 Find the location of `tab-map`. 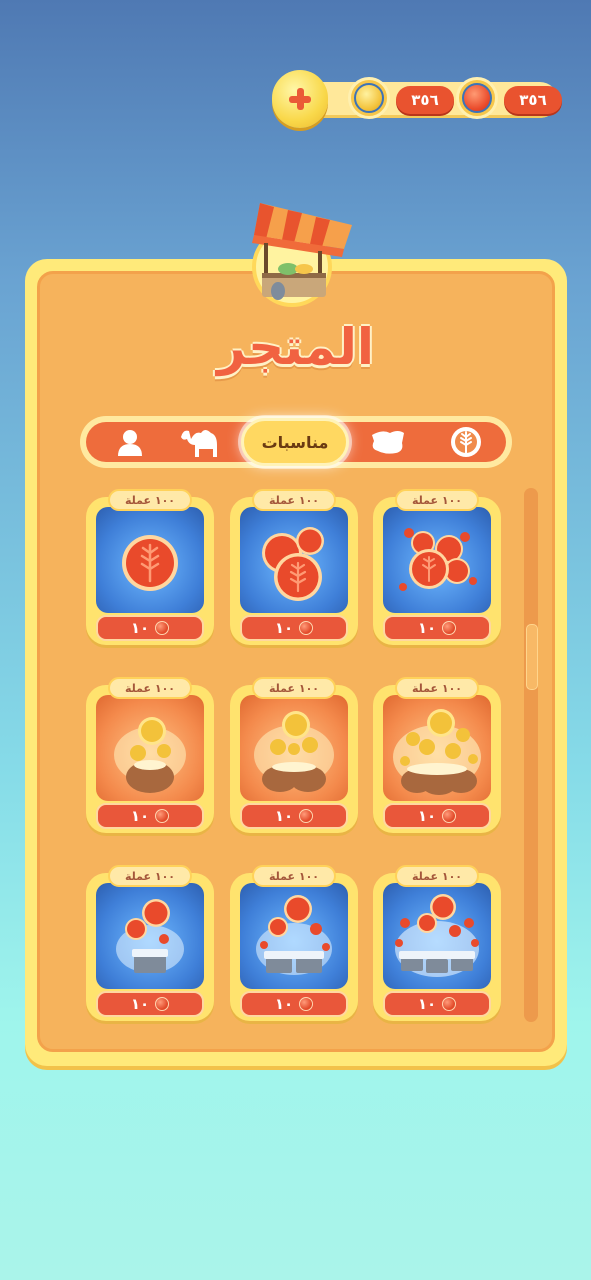

tab-map is located at coordinates (388, 442).